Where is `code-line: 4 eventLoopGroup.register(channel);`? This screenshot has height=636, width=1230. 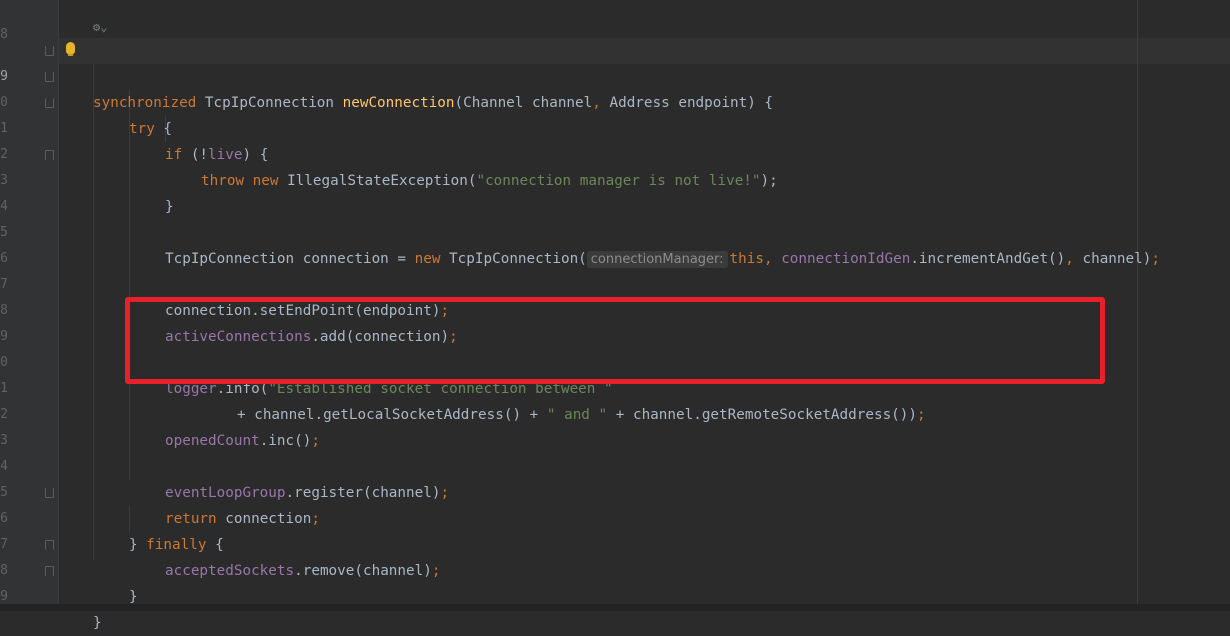 code-line: 4 eventLoopGroup.register(channel); is located at coordinates (615, 464).